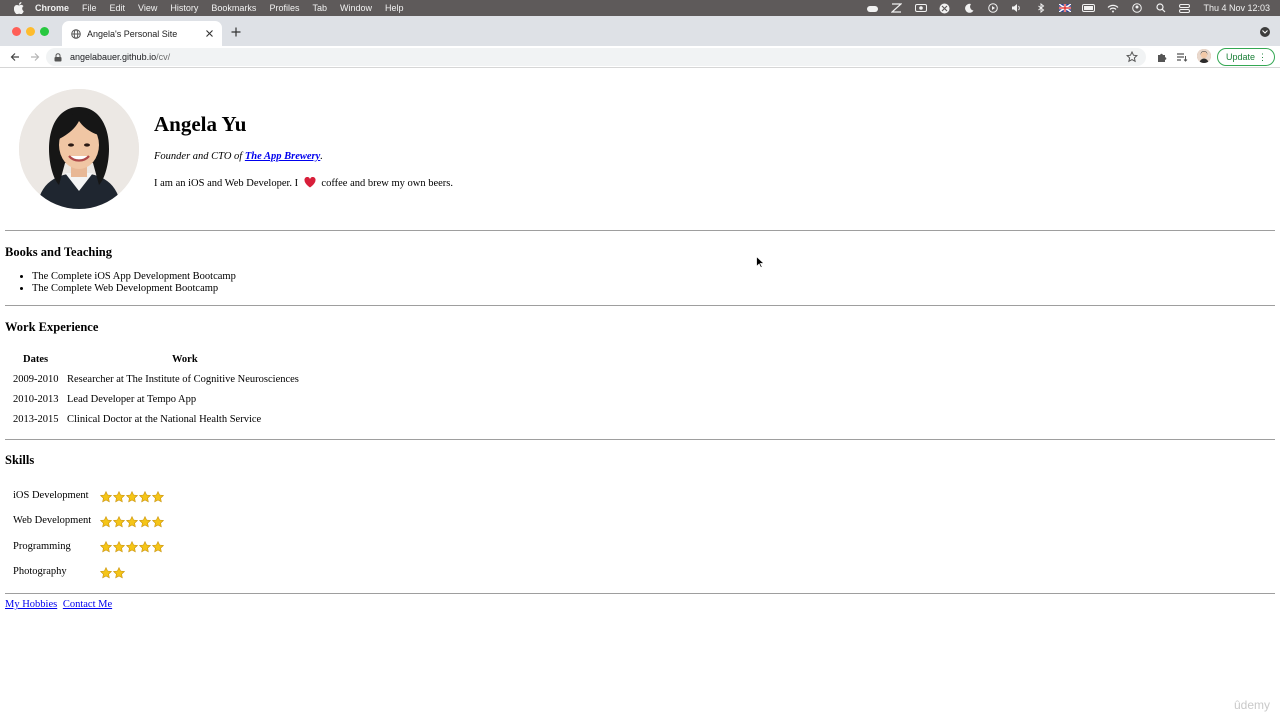  I want to click on profile-avatar, so click(1204, 56).